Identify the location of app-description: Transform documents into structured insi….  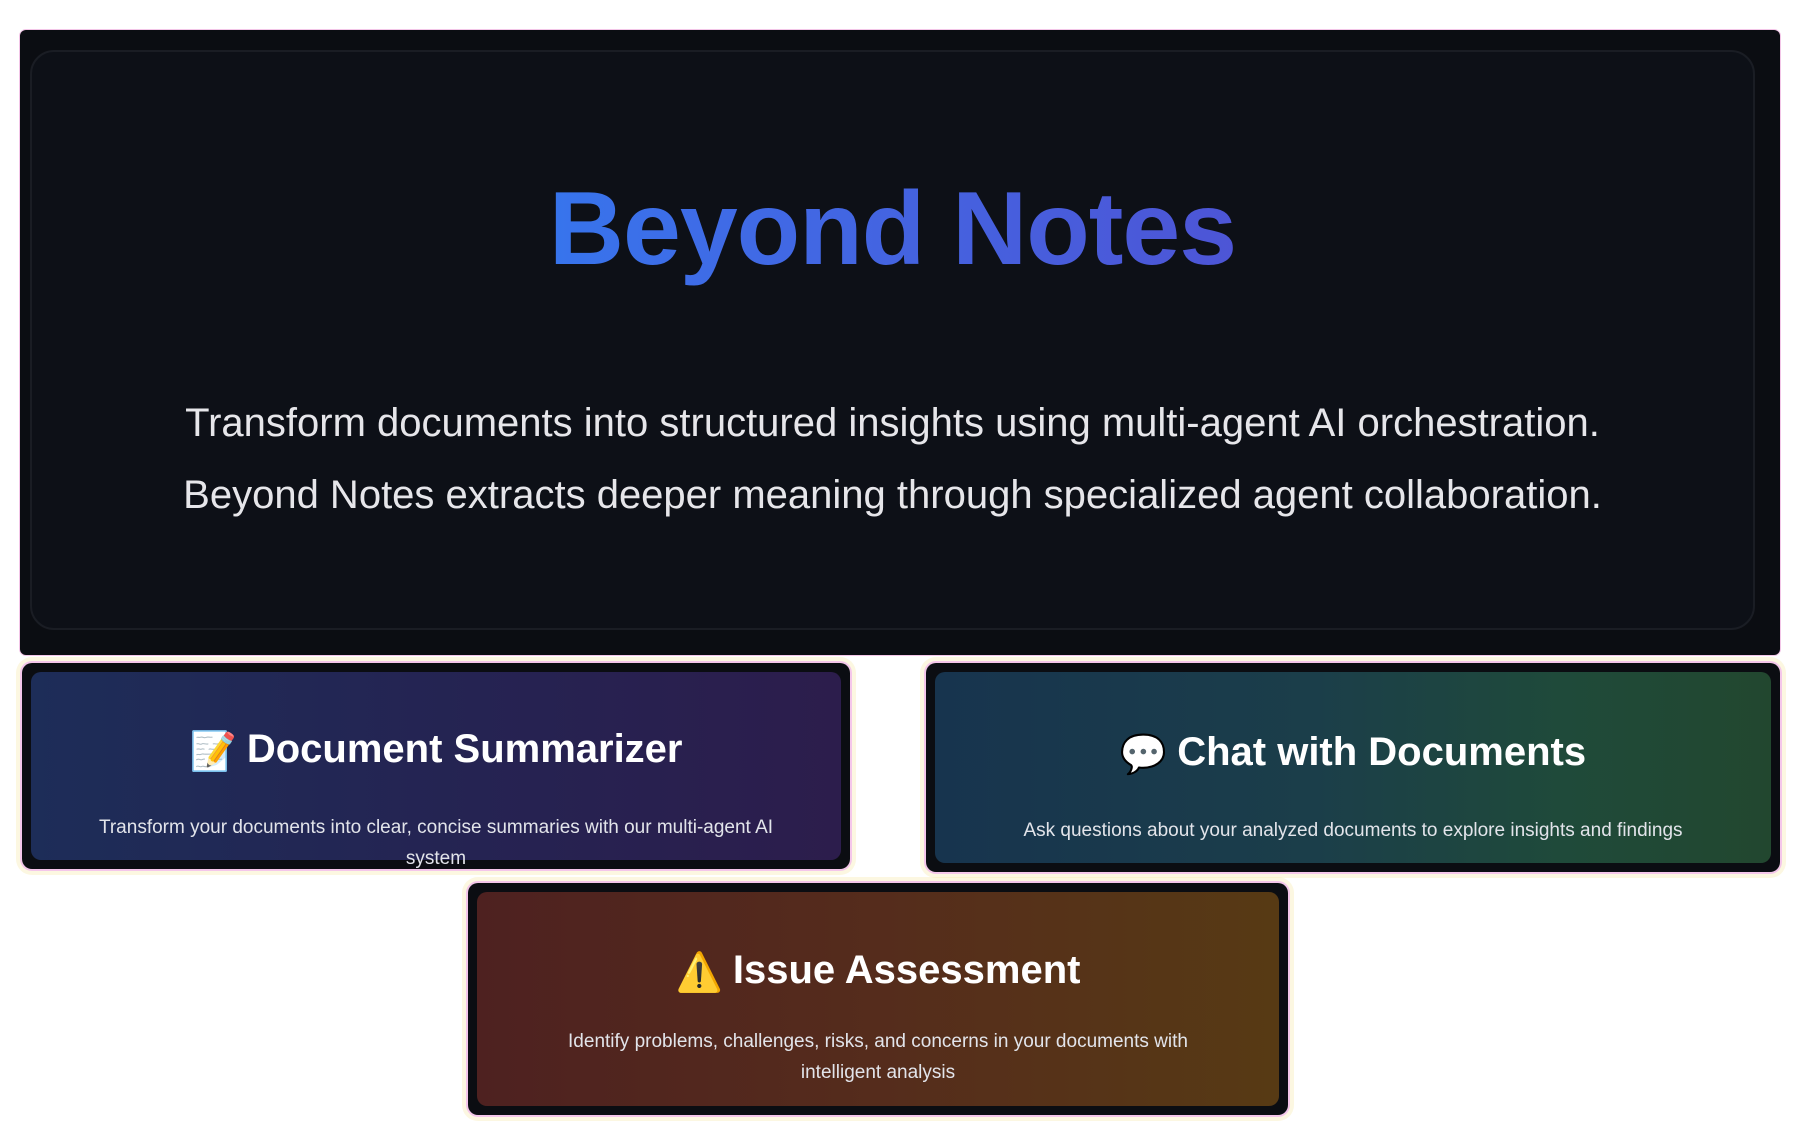
(892, 459).